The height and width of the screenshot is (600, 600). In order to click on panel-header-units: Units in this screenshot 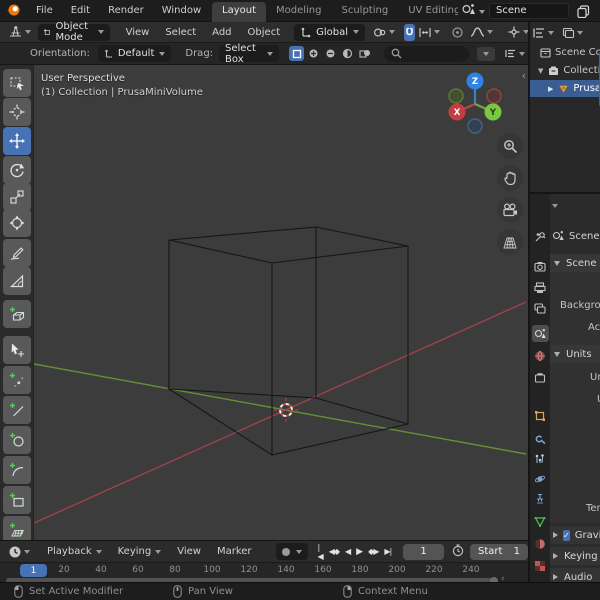, I will do `click(575, 354)`.